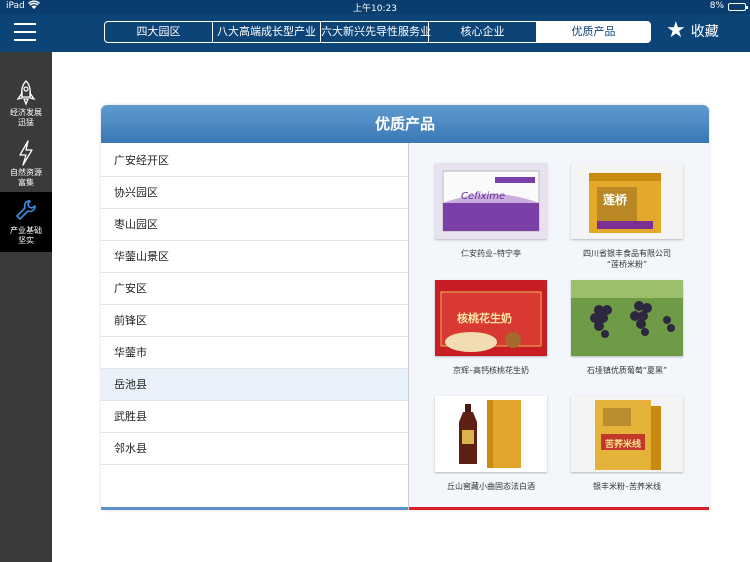 The height and width of the screenshot is (562, 750). Describe the element at coordinates (26, 153) in the screenshot. I see `lightning-icon` at that location.